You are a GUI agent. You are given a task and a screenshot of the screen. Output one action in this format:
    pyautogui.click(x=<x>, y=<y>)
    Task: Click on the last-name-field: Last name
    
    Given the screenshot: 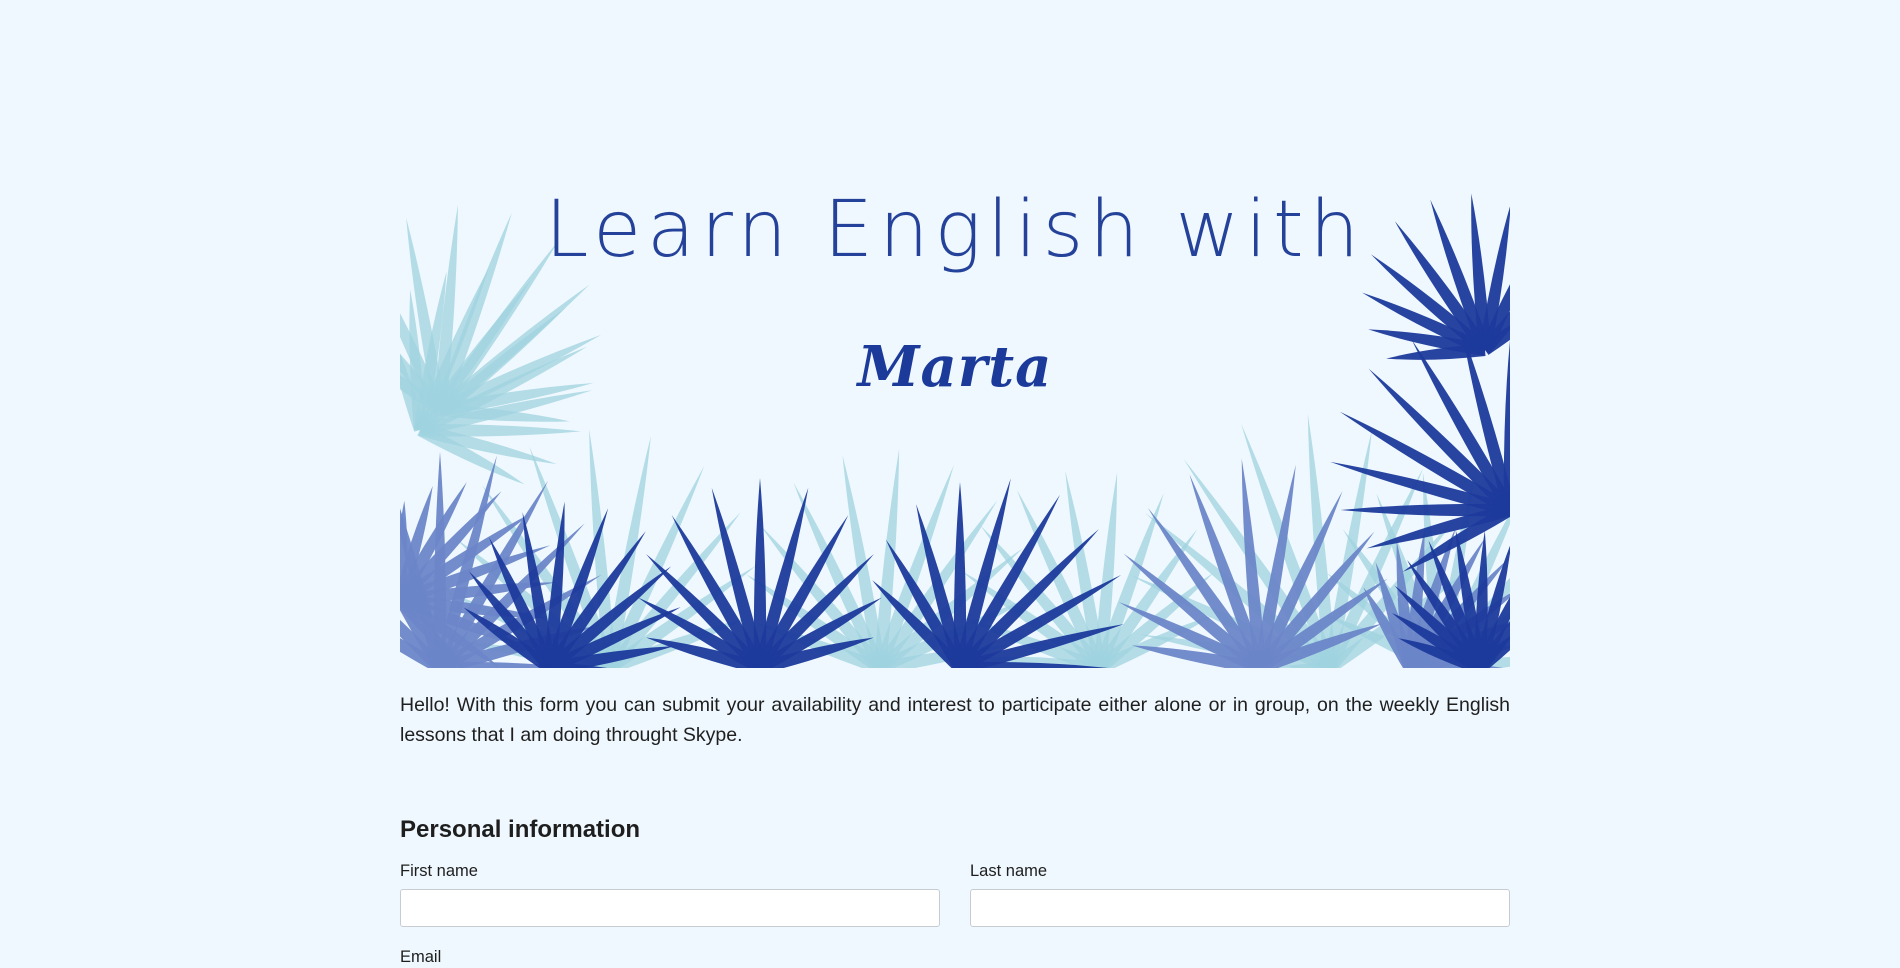 What is the action you would take?
    pyautogui.click(x=1240, y=893)
    